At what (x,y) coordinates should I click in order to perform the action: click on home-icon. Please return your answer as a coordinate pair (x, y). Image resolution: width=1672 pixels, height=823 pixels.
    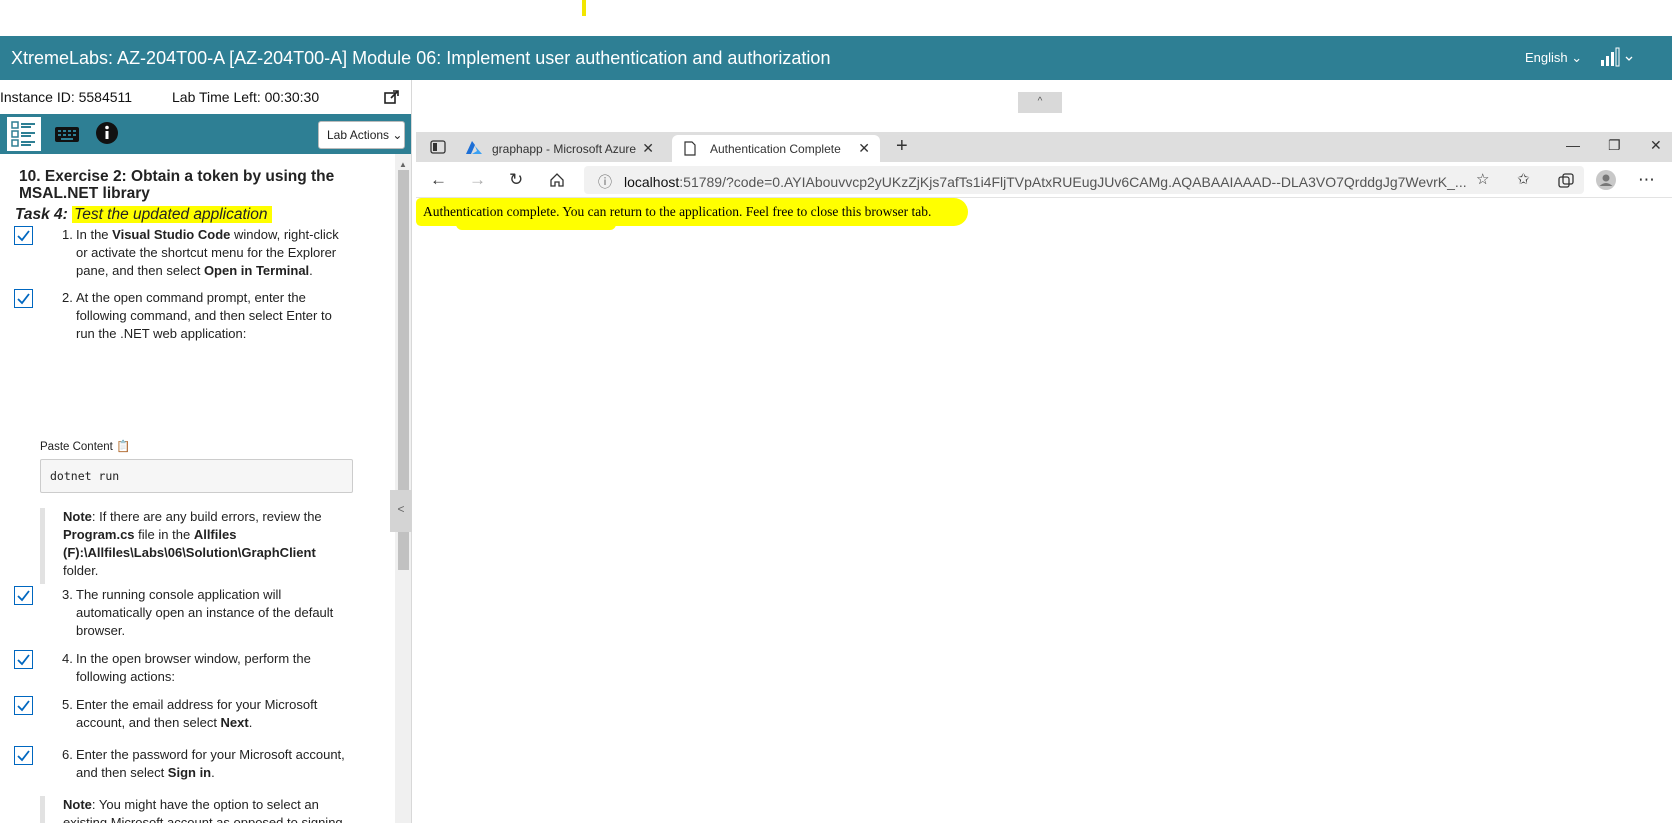
    Looking at the image, I should click on (557, 180).